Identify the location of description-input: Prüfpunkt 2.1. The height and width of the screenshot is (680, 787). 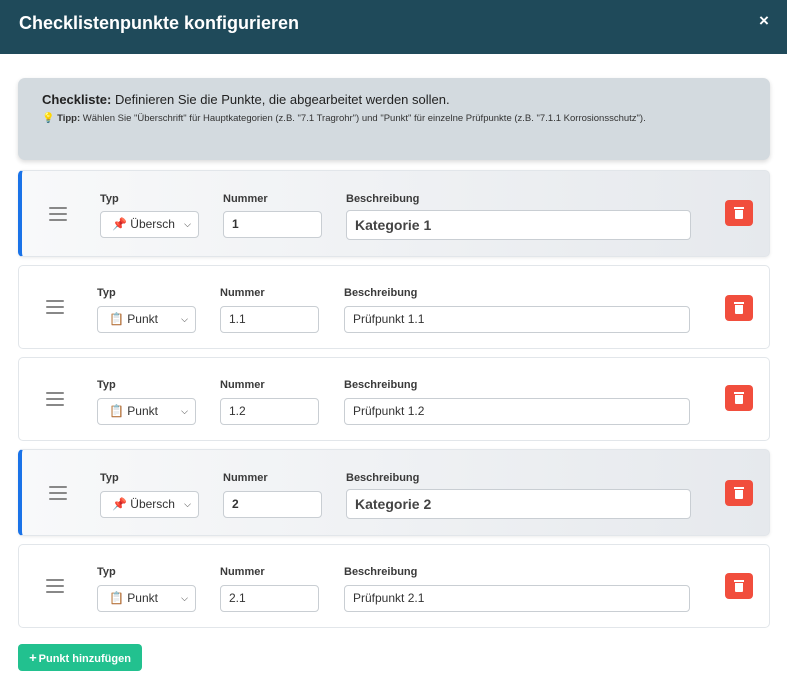
(517, 598).